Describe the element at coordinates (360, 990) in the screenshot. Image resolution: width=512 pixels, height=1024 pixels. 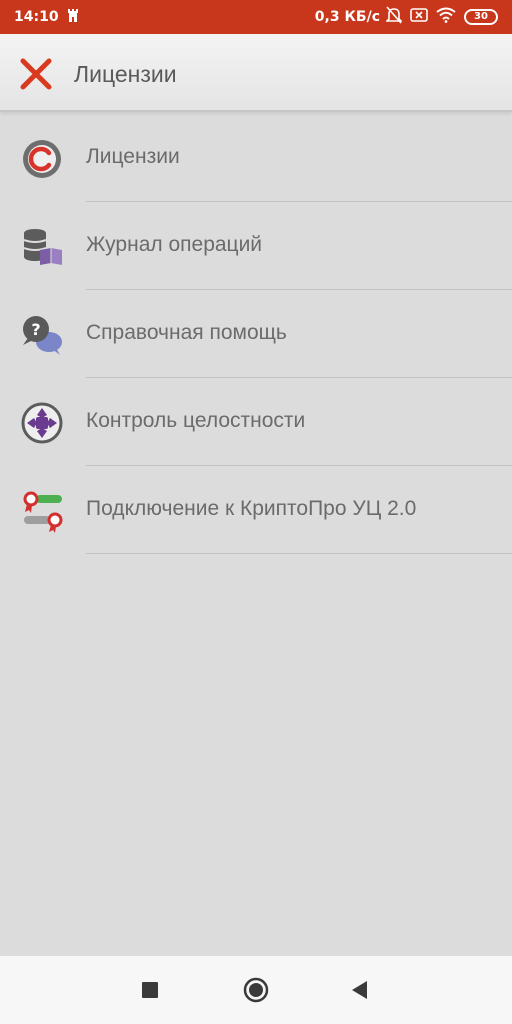
I see `back-icon` at that location.